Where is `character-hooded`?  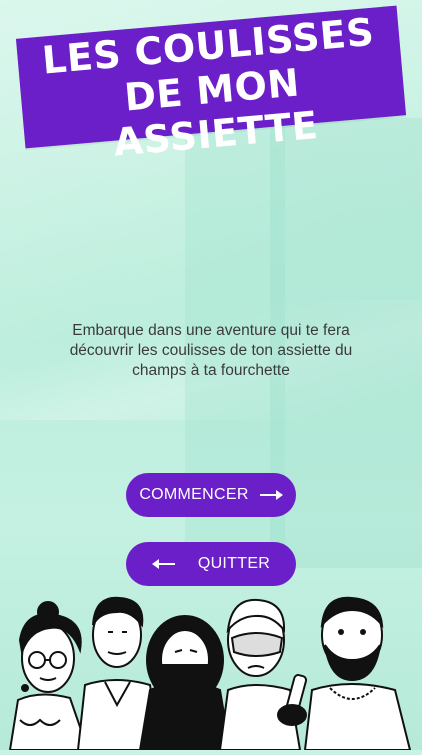
character-hooded is located at coordinates (185, 683).